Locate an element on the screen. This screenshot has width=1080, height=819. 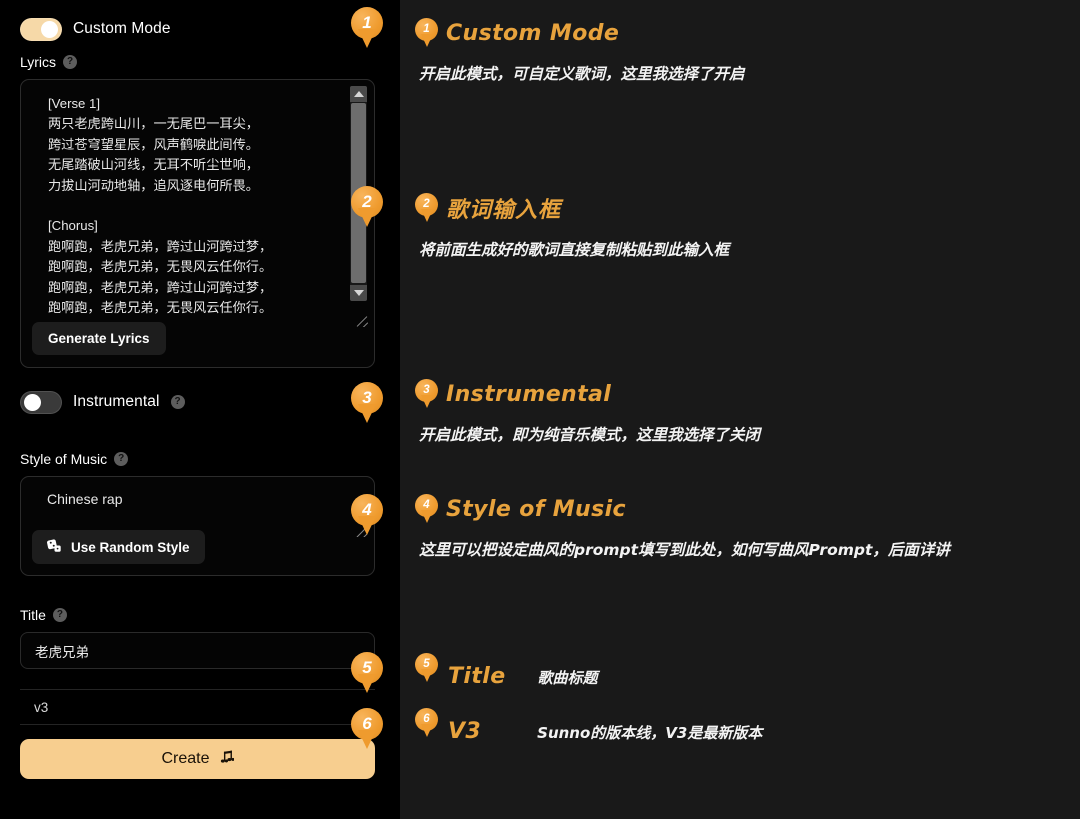
title-label-row: Title ? is located at coordinates (197, 615).